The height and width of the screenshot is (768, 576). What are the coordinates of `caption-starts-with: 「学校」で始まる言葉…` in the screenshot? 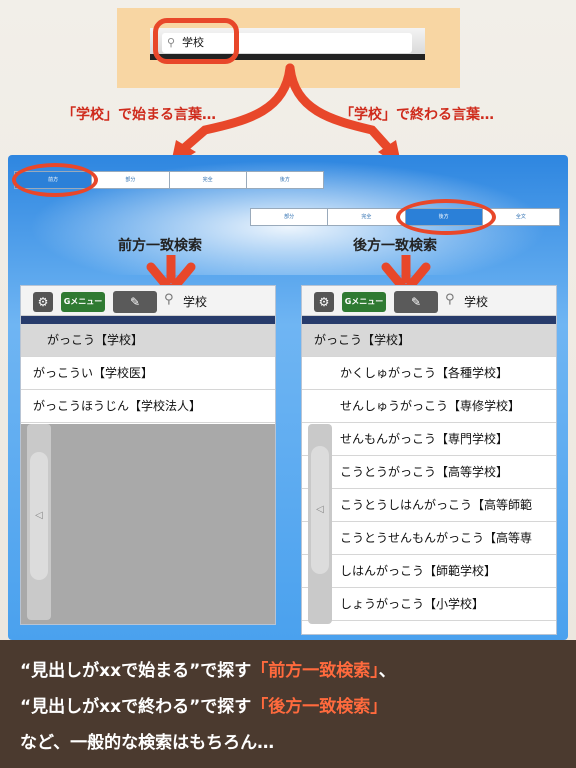 It's located at (139, 115).